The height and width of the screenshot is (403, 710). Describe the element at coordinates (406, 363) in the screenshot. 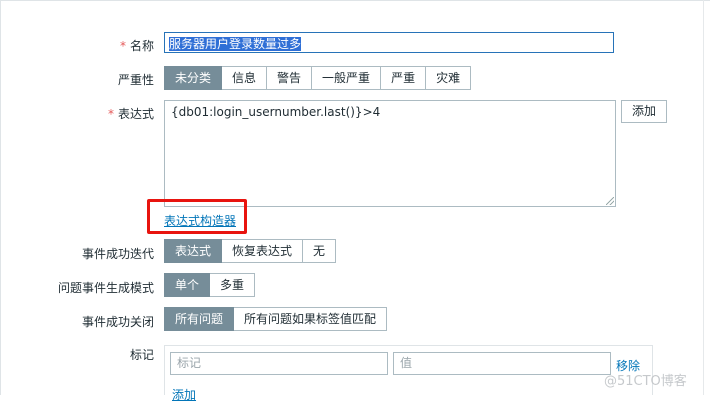

I see `tag-value-placeholder: 值` at that location.